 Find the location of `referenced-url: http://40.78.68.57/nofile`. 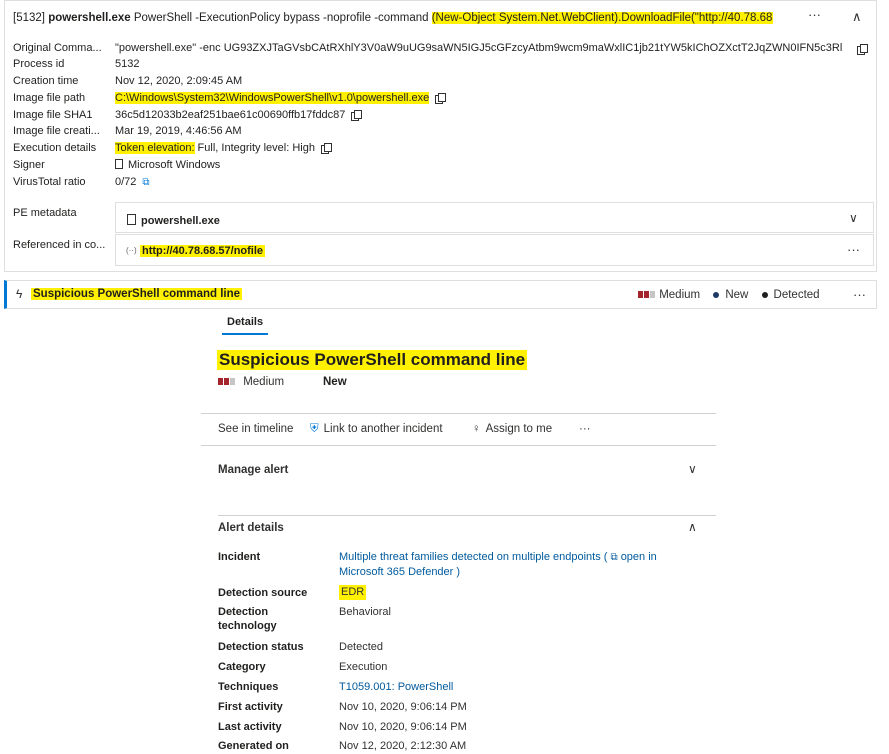

referenced-url: http://40.78.68.57/nofile is located at coordinates (203, 251).